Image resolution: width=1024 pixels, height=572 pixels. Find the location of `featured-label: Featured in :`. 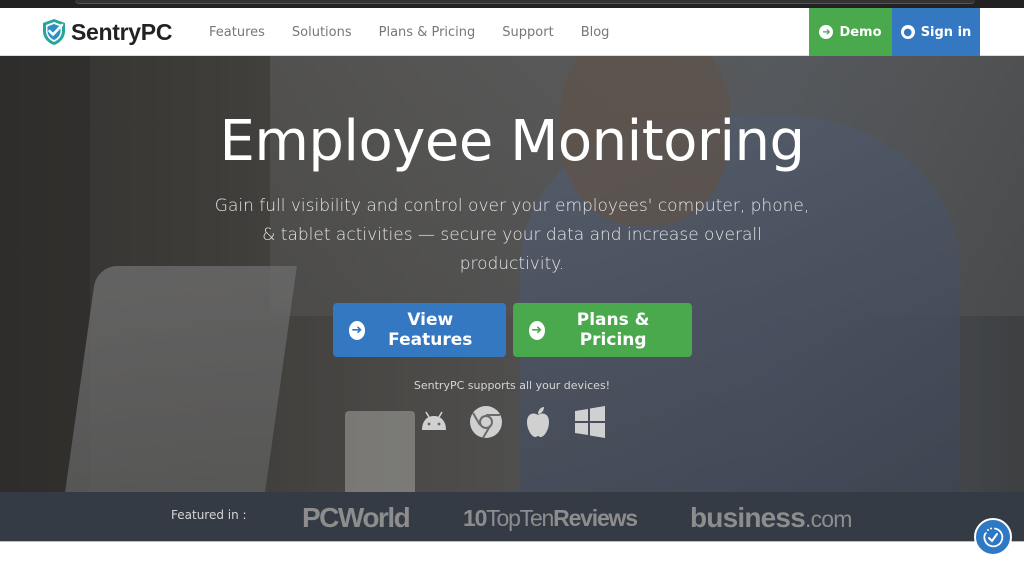

featured-label: Featured in : is located at coordinates (209, 515).